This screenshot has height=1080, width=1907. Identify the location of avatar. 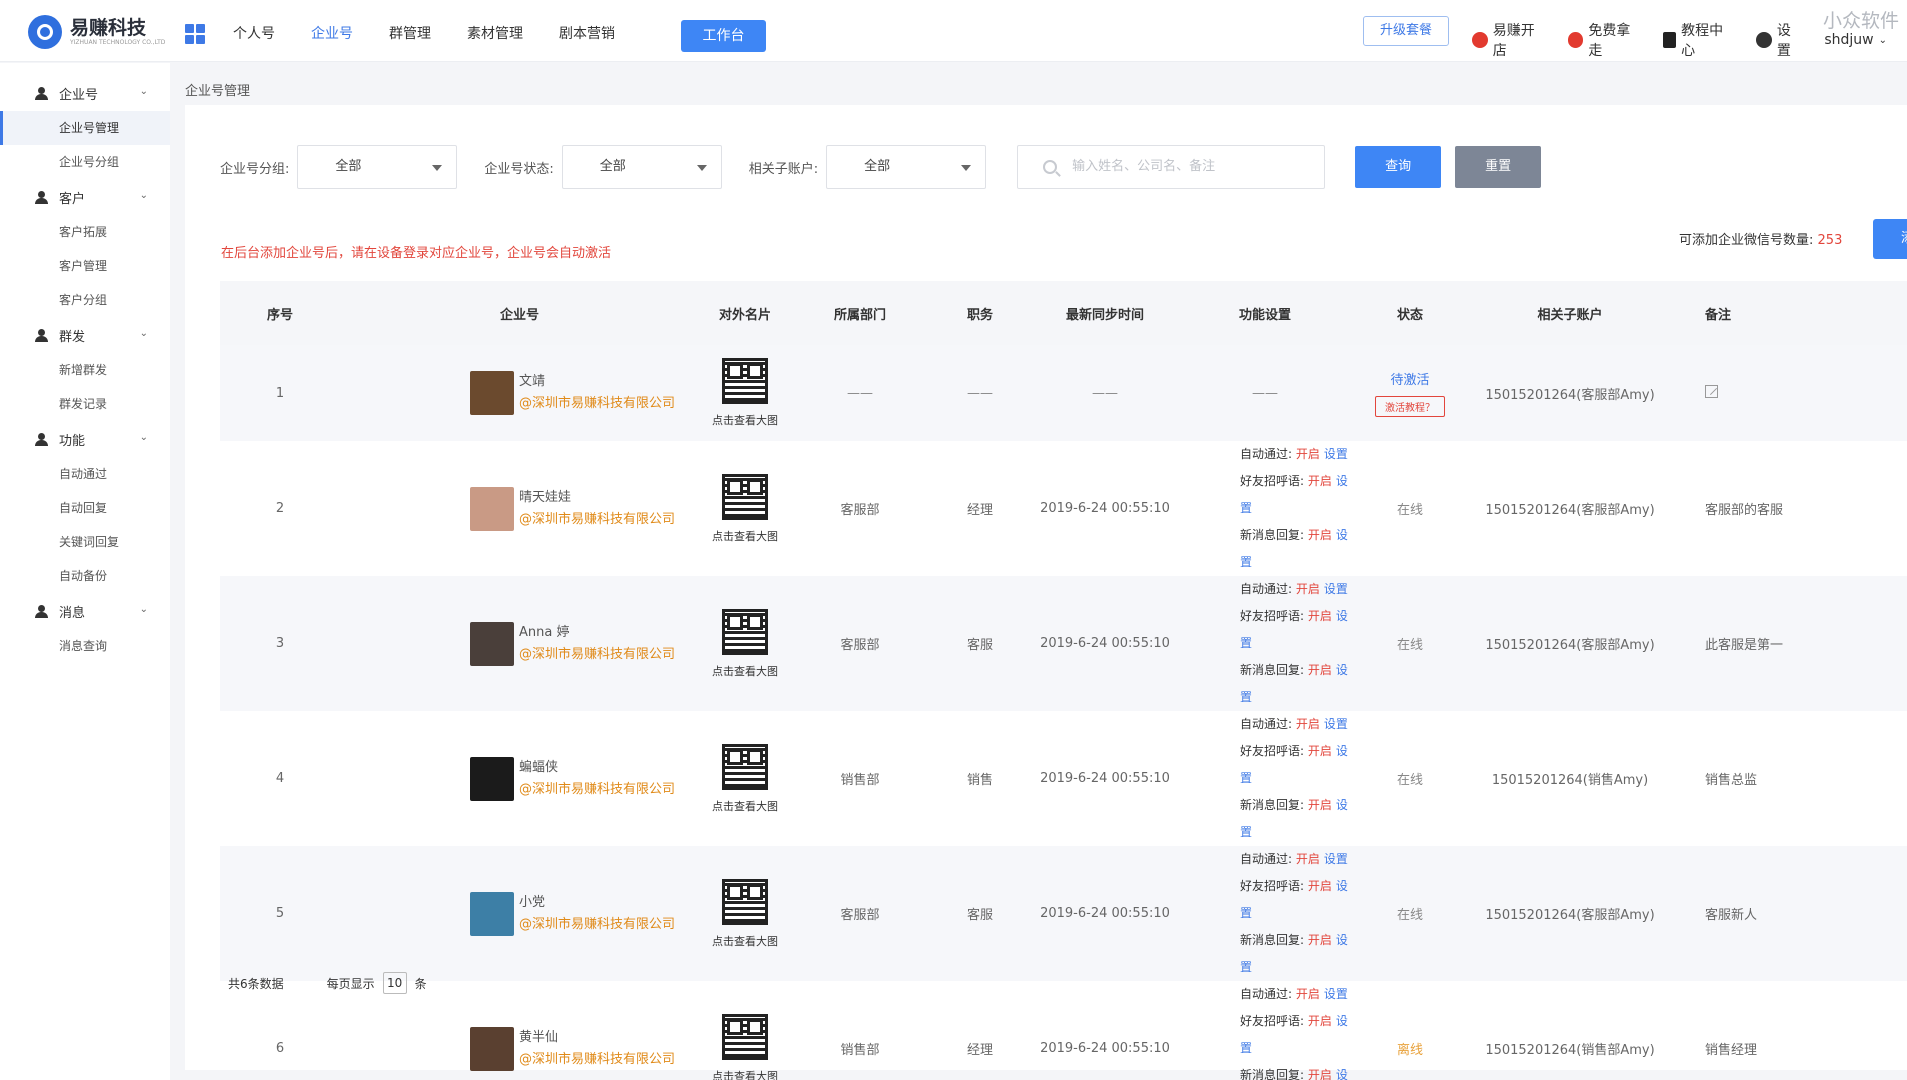
(492, 643).